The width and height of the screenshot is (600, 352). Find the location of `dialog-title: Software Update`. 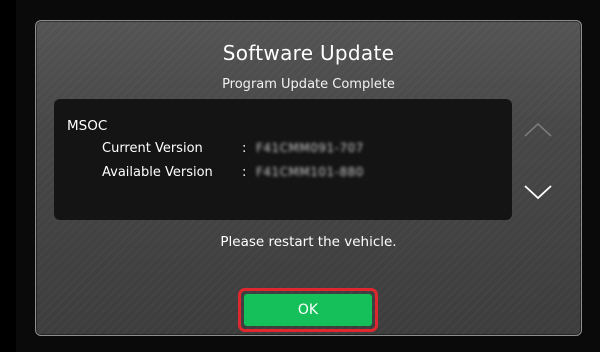

dialog-title: Software Update is located at coordinates (308, 53).